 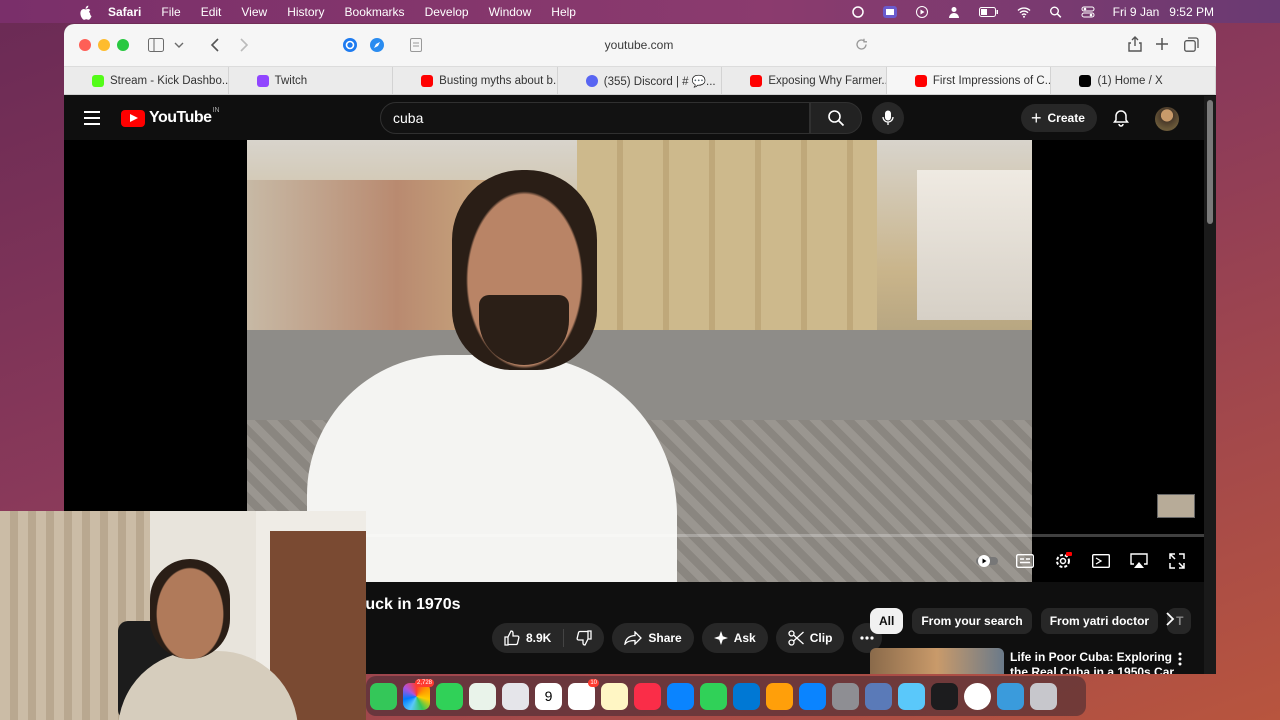 What do you see at coordinates (1133, 80) in the screenshot?
I see `tab-x-home: (1) Home / X` at bounding box center [1133, 80].